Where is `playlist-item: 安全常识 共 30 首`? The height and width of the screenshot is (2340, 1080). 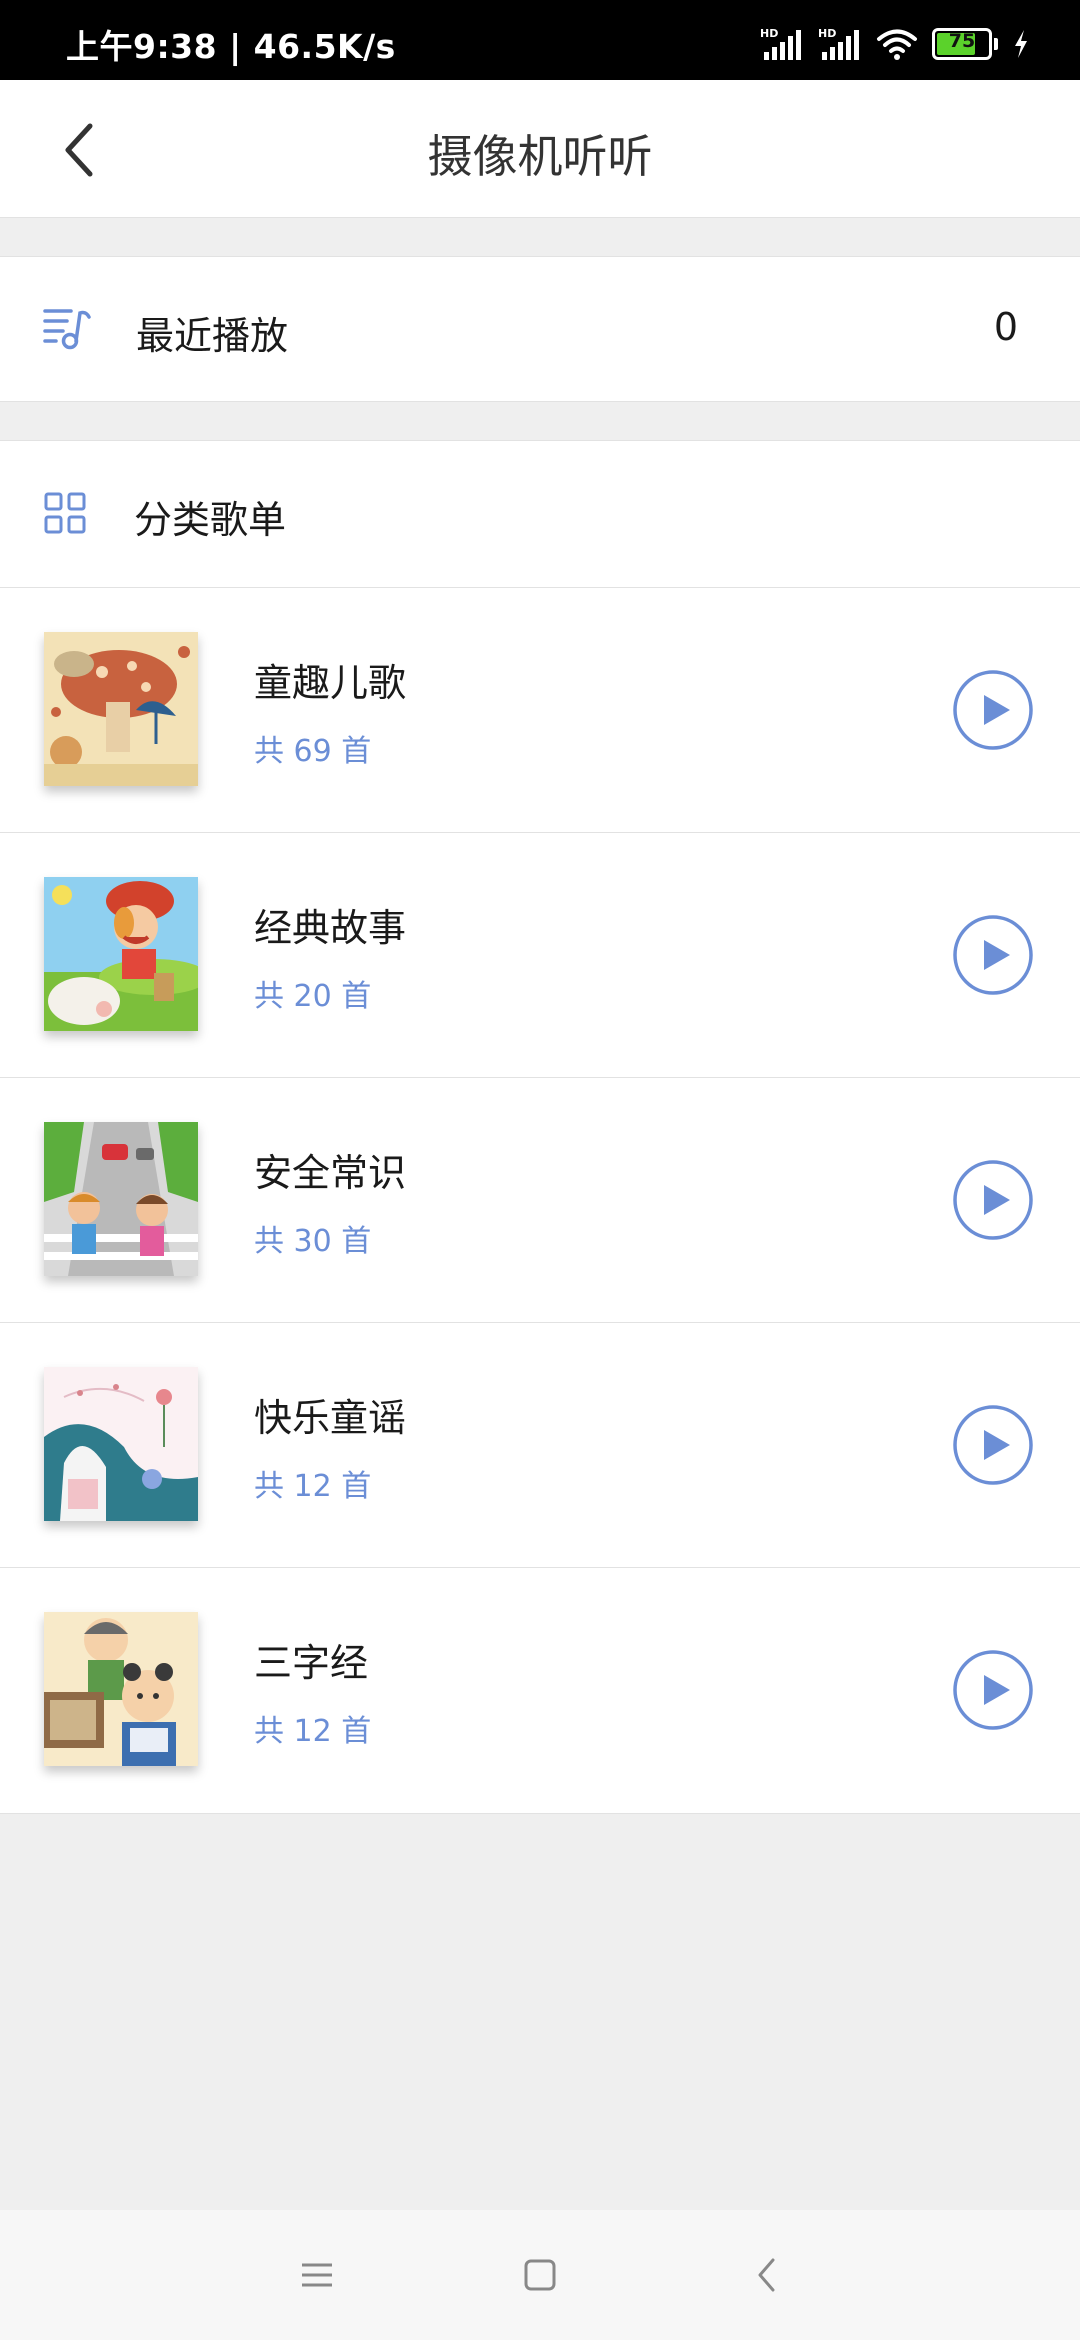
playlist-item: 安全常识 共 30 首 is located at coordinates (540, 1200).